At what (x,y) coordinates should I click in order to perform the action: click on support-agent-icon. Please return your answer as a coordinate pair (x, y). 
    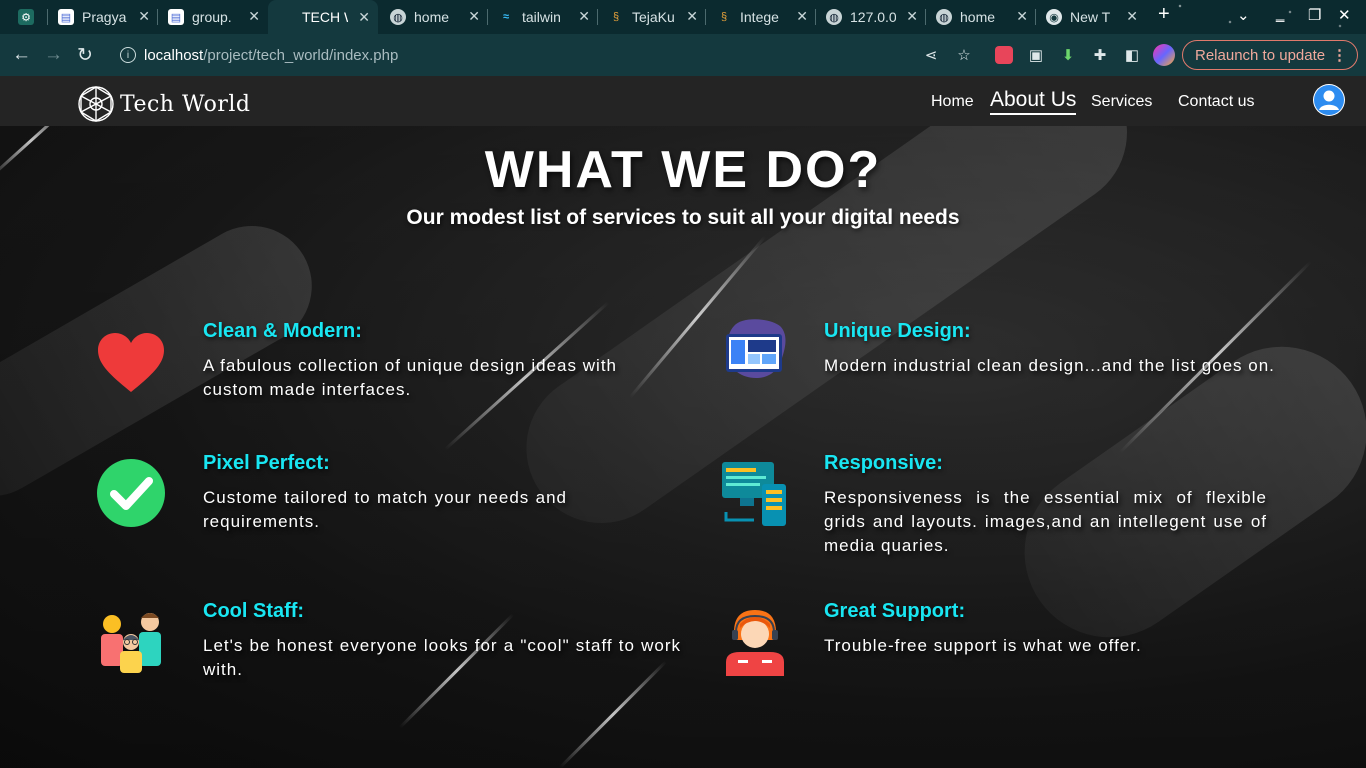
    Looking at the image, I should click on (755, 643).